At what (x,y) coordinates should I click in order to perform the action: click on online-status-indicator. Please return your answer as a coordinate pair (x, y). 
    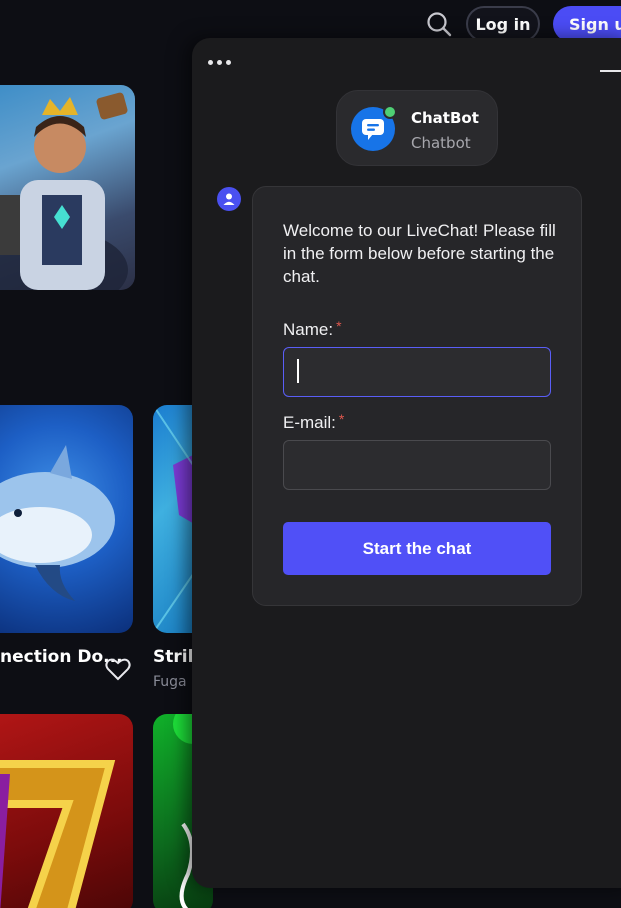
    Looking at the image, I should click on (390, 112).